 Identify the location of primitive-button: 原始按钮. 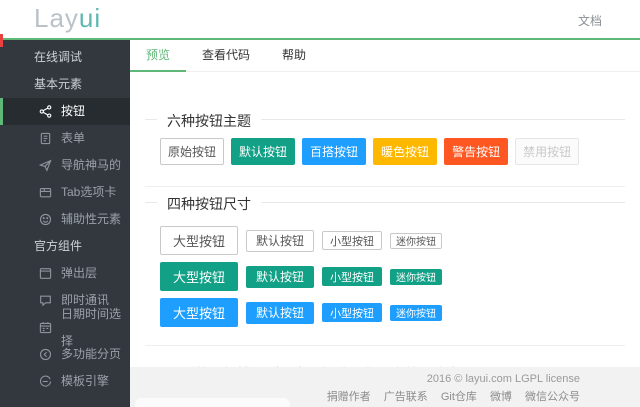
(192, 151).